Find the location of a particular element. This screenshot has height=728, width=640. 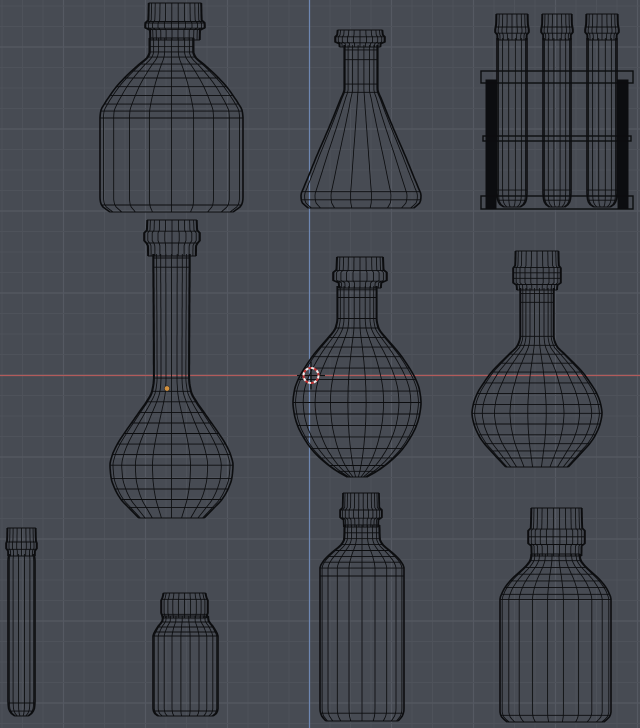

object-test-tube-rack is located at coordinates (557, 111).